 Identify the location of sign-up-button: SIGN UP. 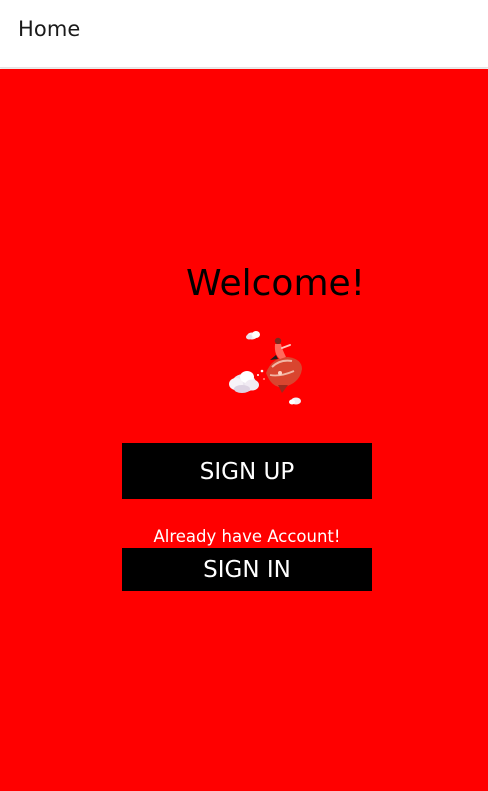
(247, 471).